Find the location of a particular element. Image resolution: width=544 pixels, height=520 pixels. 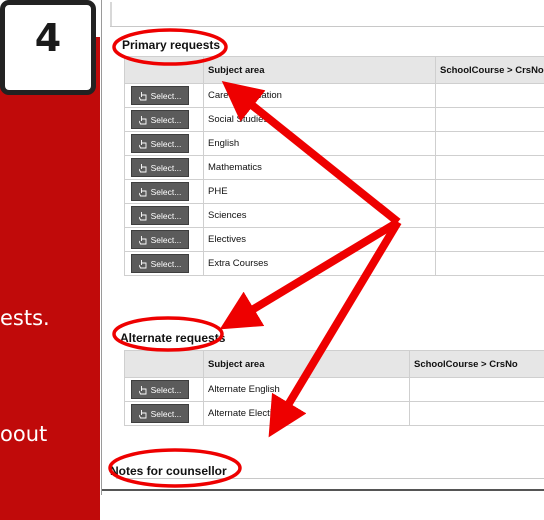

subject-area-cell: Electives is located at coordinates (319, 239).